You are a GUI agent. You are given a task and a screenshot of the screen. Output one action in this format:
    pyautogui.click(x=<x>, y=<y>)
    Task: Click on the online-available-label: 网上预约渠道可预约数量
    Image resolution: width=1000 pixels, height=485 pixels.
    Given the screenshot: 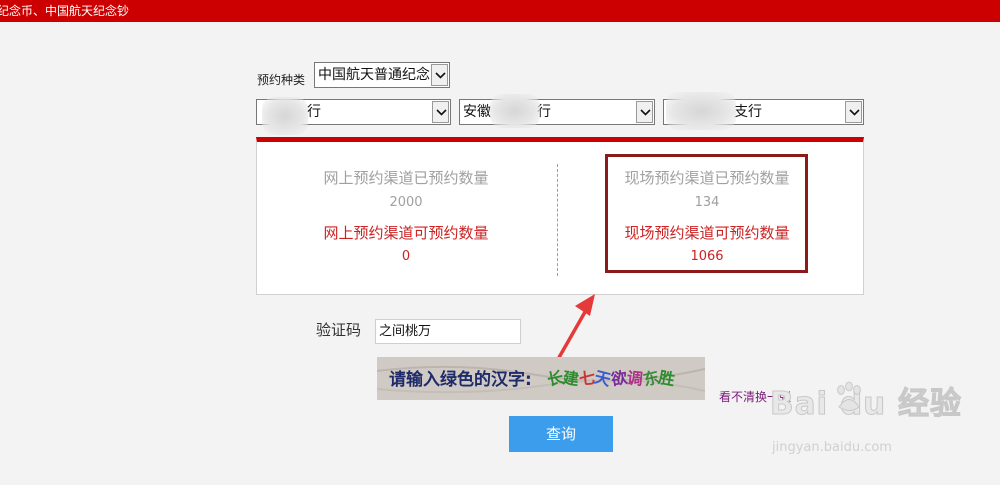 What is the action you would take?
    pyautogui.click(x=406, y=233)
    